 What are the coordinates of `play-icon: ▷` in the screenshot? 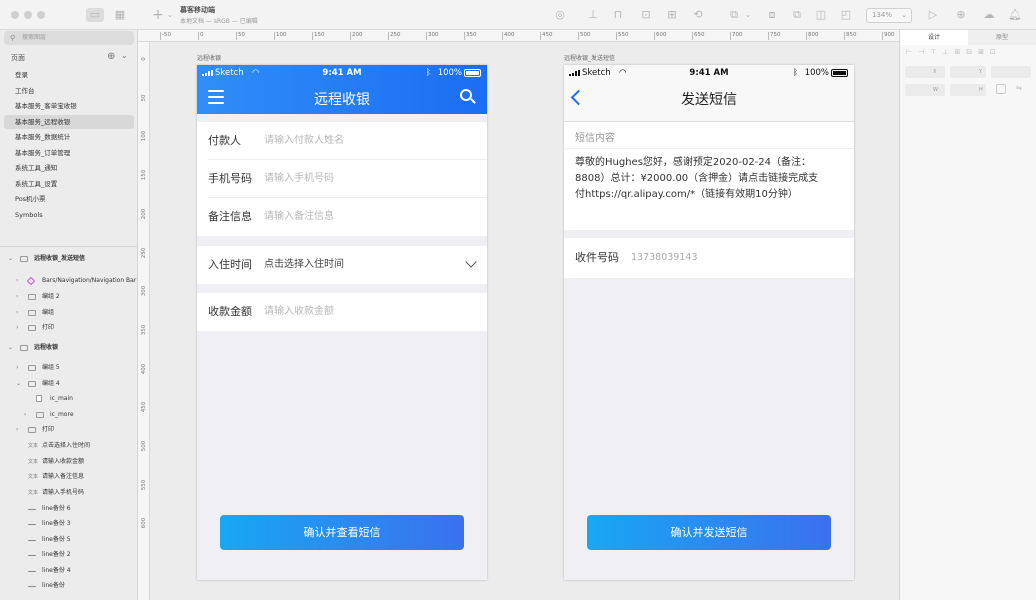 It's located at (933, 15).